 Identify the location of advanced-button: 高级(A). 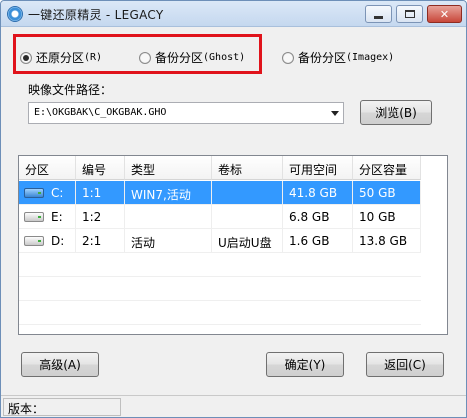
(60, 364).